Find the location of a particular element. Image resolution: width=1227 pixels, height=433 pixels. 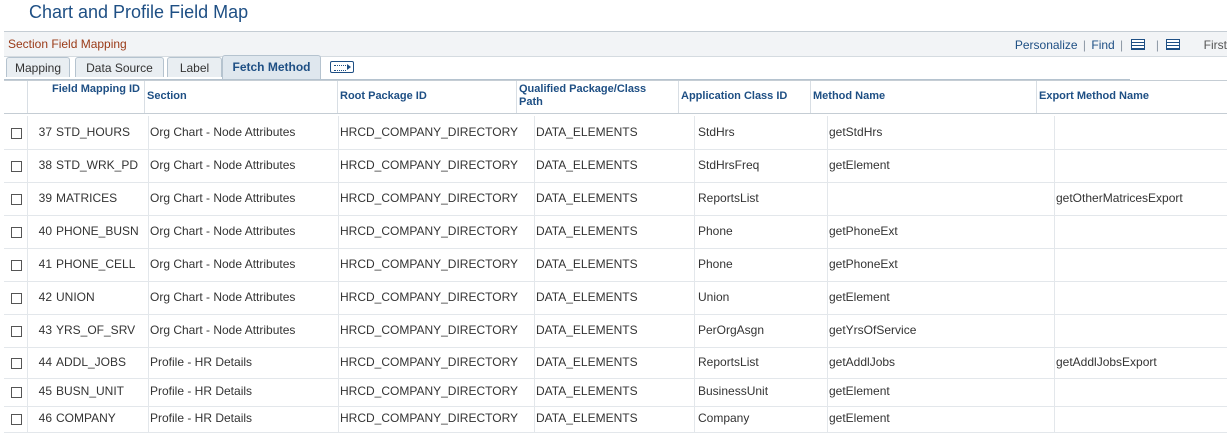

cell-method: getAddlJobs is located at coordinates (862, 362).